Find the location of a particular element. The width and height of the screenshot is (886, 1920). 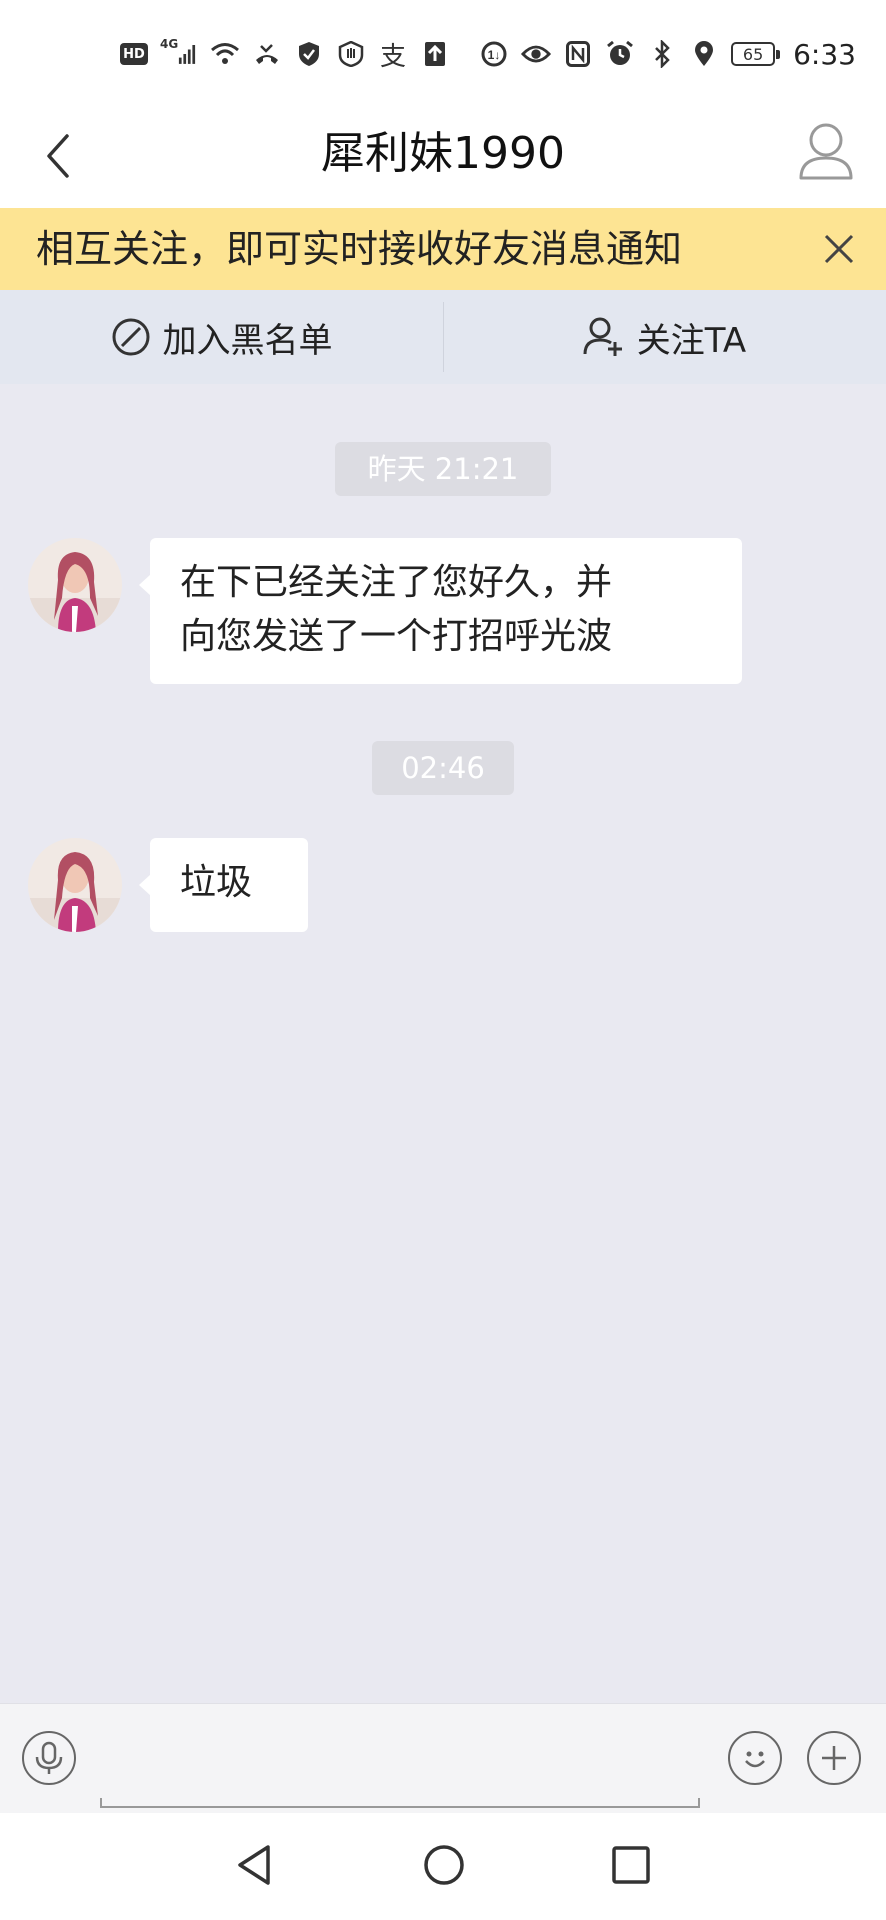

user-icon is located at coordinates (826, 151).